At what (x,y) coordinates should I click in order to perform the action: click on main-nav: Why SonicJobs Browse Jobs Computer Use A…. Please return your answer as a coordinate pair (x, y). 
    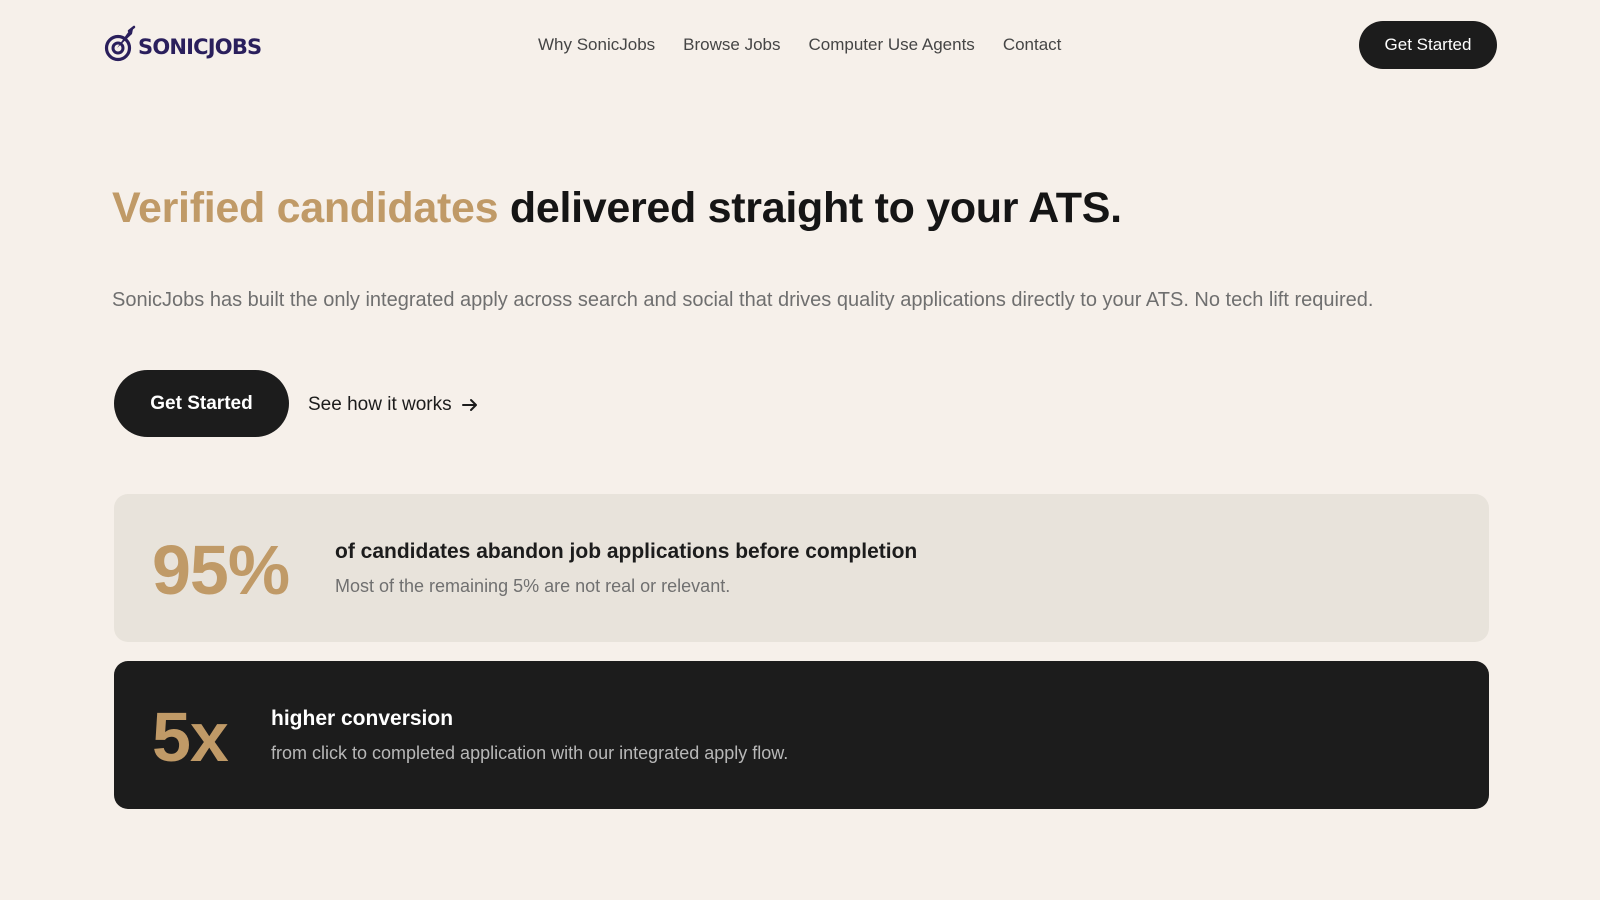
    Looking at the image, I should click on (799, 45).